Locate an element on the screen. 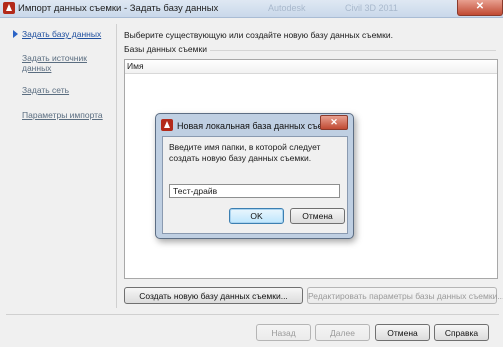  group-divider is located at coordinates (353, 50).